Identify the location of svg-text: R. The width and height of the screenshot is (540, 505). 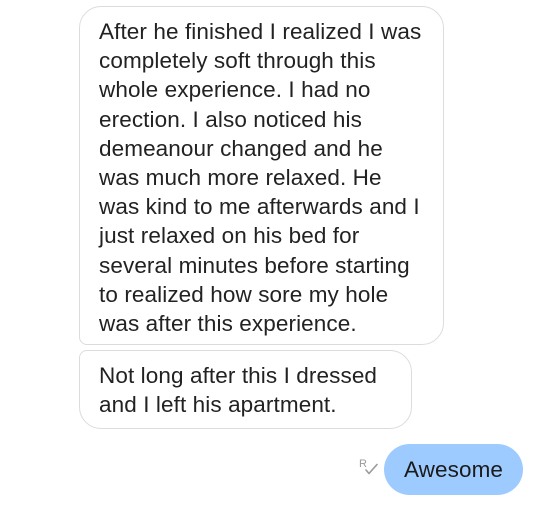
(363, 464).